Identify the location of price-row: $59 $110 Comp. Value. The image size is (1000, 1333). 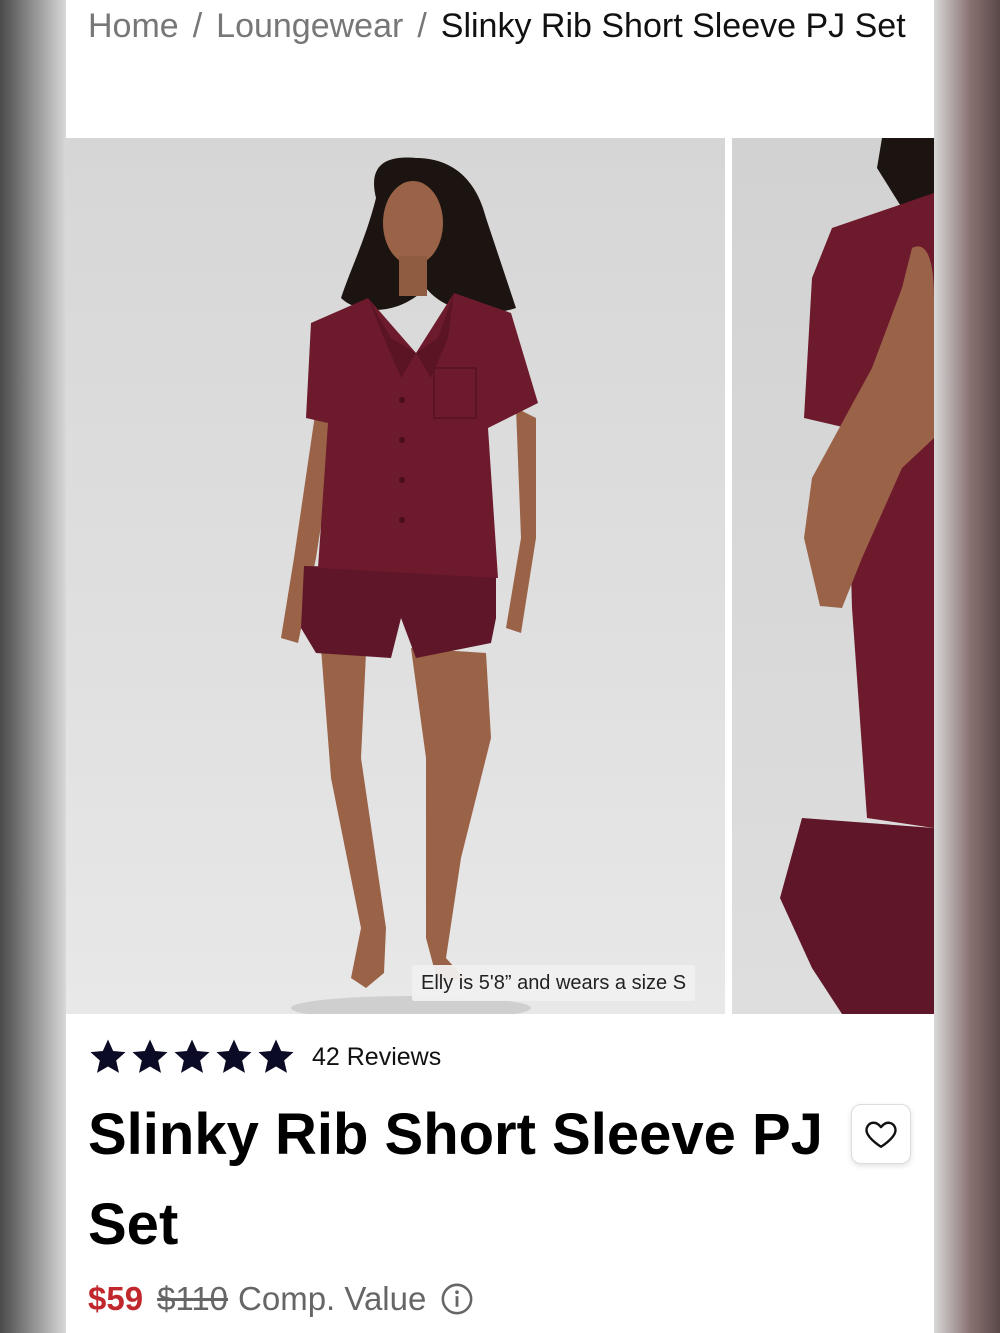
(281, 1299).